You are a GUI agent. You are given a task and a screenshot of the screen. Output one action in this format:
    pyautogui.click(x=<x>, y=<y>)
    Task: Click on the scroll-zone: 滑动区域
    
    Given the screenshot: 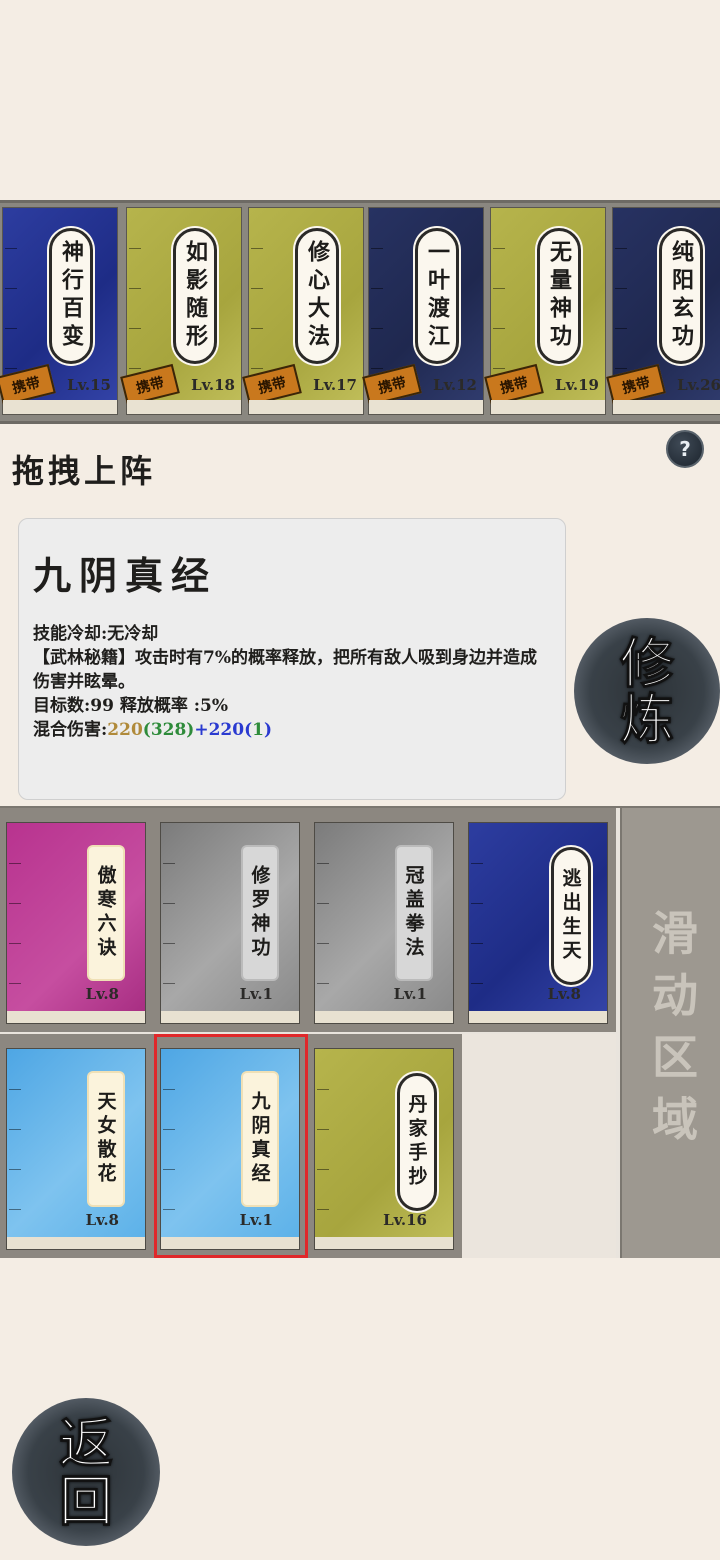 What is the action you would take?
    pyautogui.click(x=670, y=1033)
    